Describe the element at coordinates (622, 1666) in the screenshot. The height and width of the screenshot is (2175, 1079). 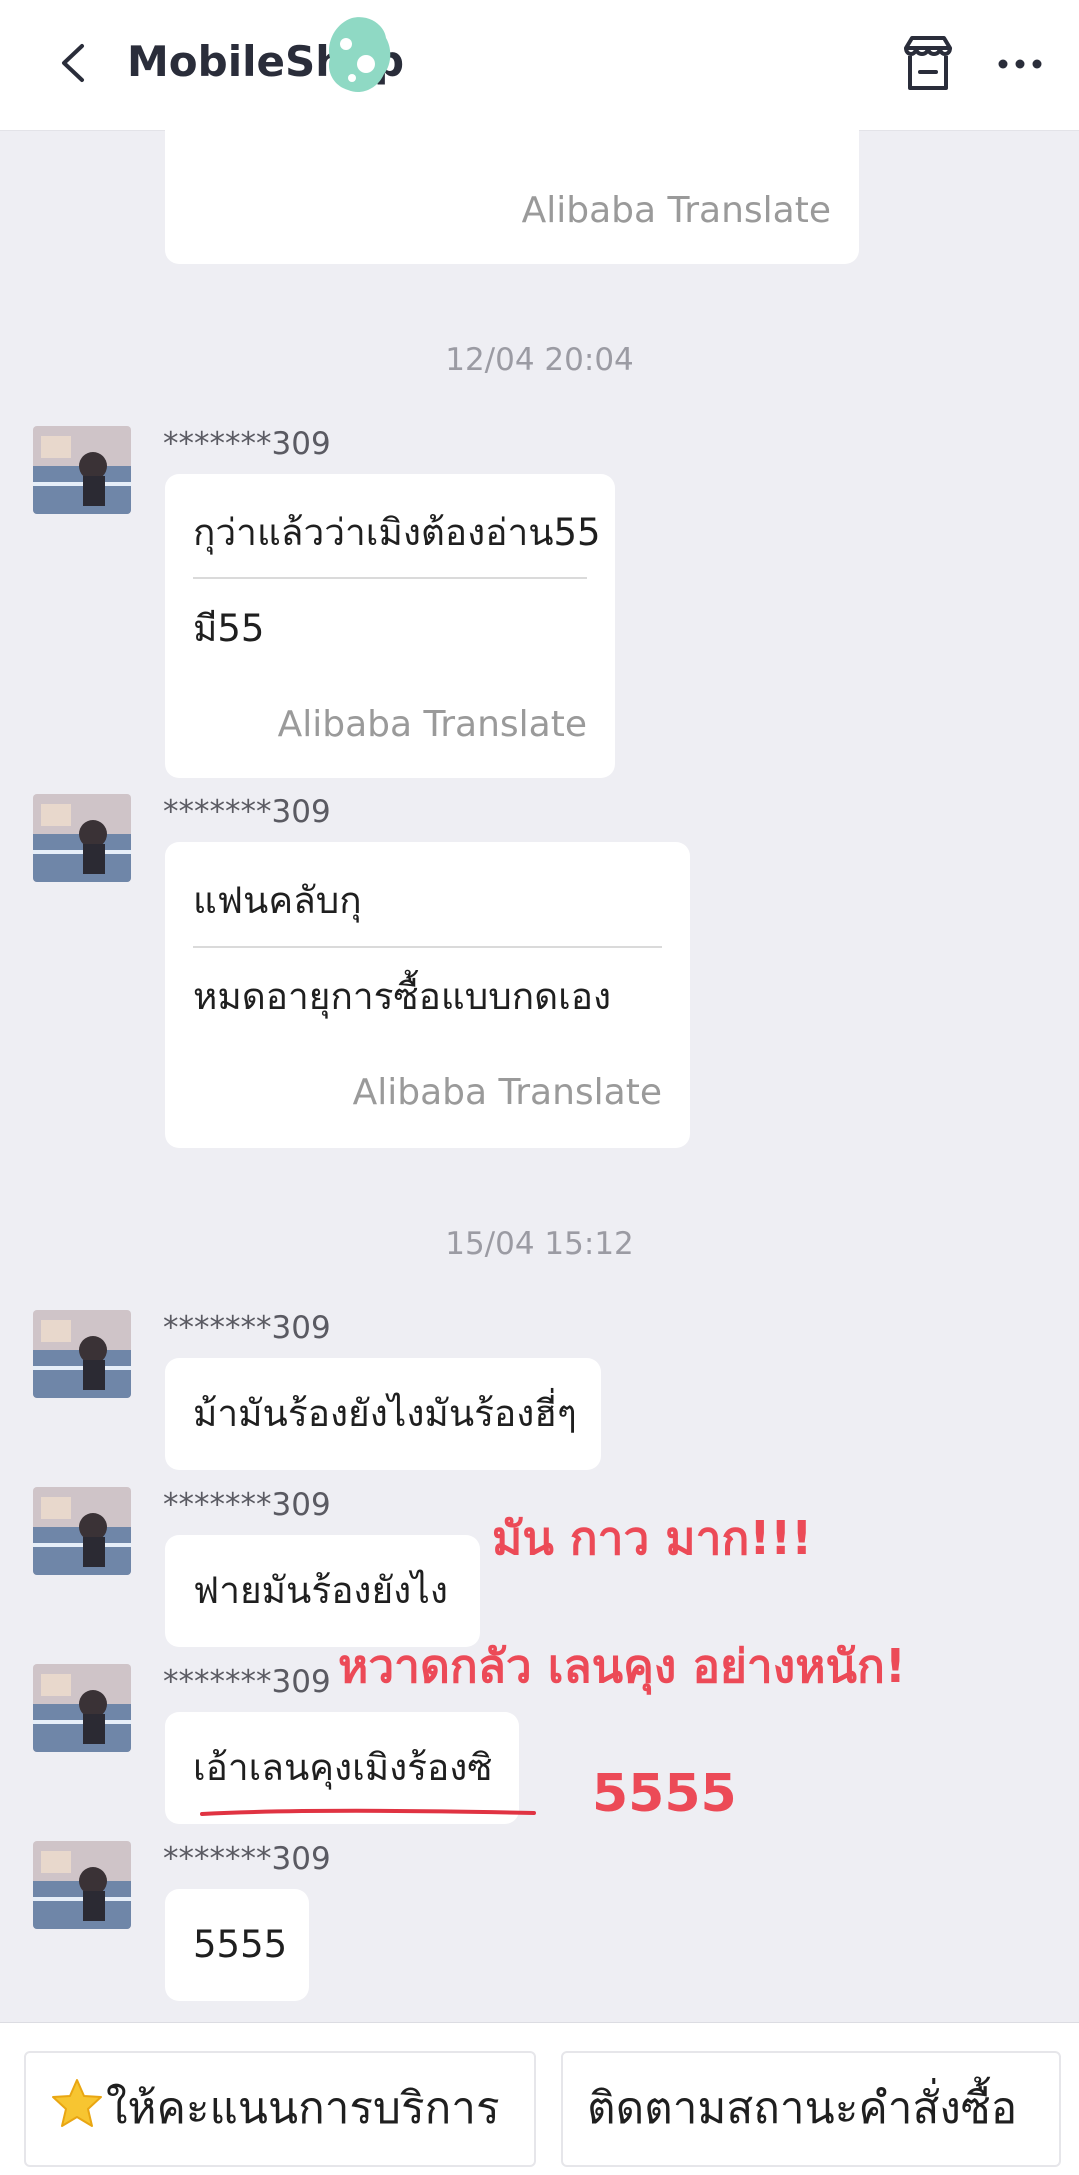
I see `annotation-text: หวาดกลัว เลนคุง อย่างหนัก!` at that location.